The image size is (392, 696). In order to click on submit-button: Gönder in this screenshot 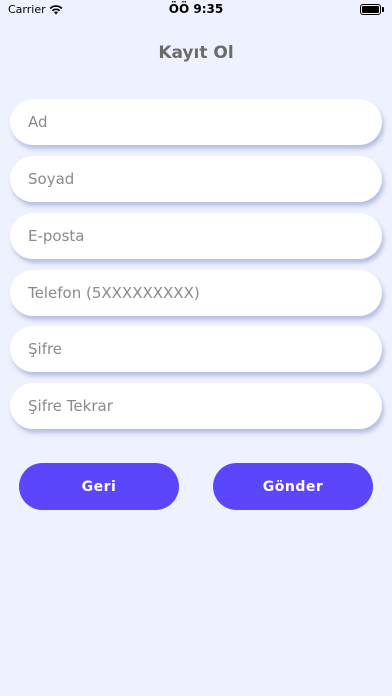, I will do `click(293, 486)`.